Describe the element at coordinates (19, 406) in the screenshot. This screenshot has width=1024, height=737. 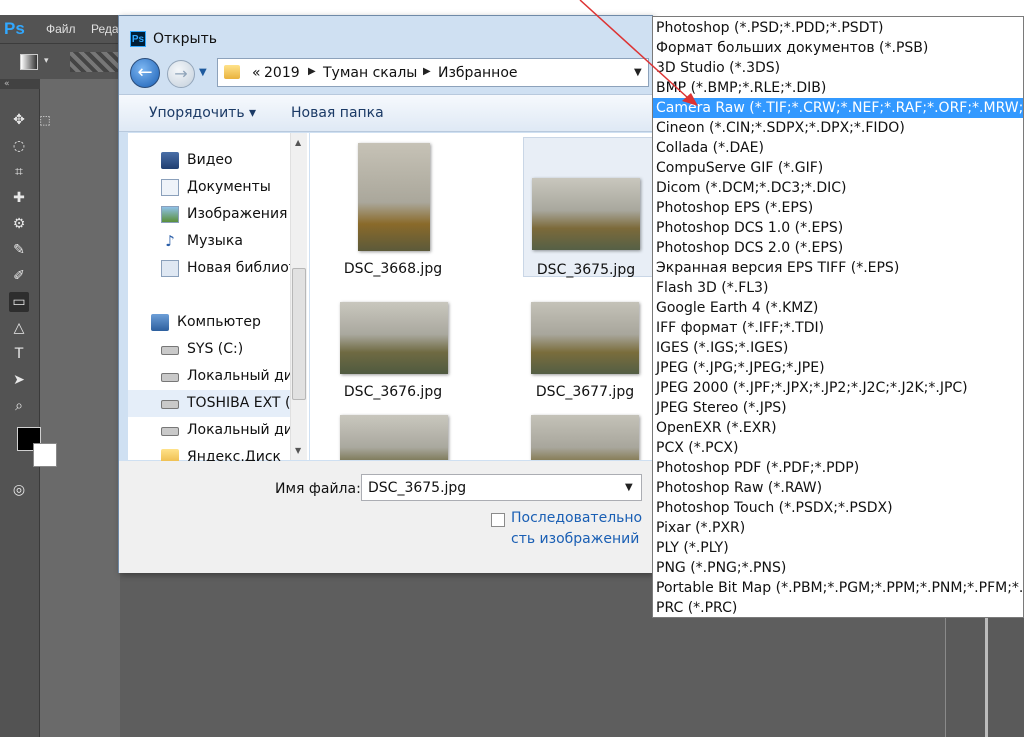
I see `zoom-tool-icon: ⌕` at that location.